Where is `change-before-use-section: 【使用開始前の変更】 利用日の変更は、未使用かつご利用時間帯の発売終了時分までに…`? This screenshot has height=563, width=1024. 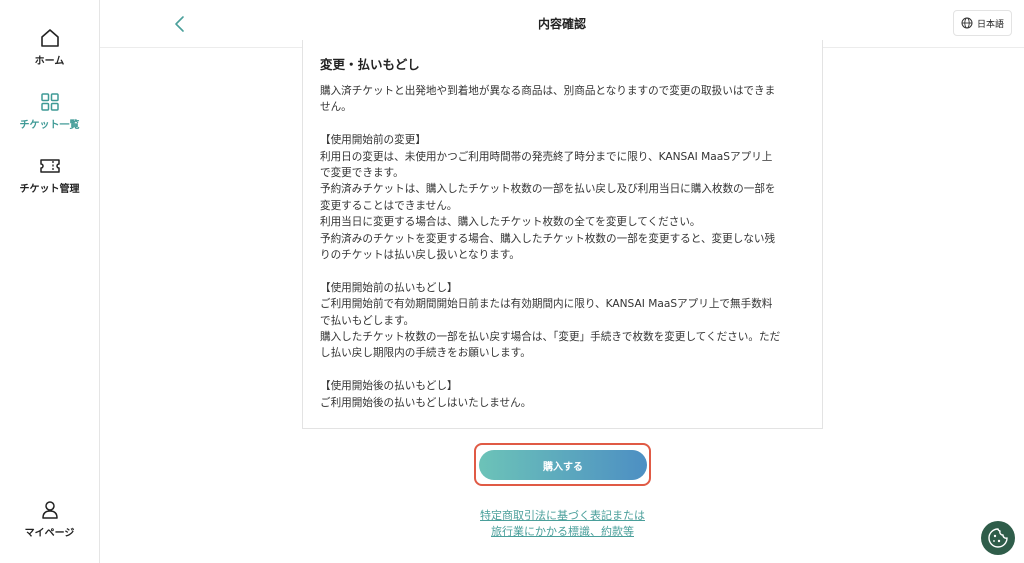
change-before-use-section: 【使用開始前の変更】 利用日の変更は、未使用かつご利用時間帯の発売終了時分までに… is located at coordinates (563, 197).